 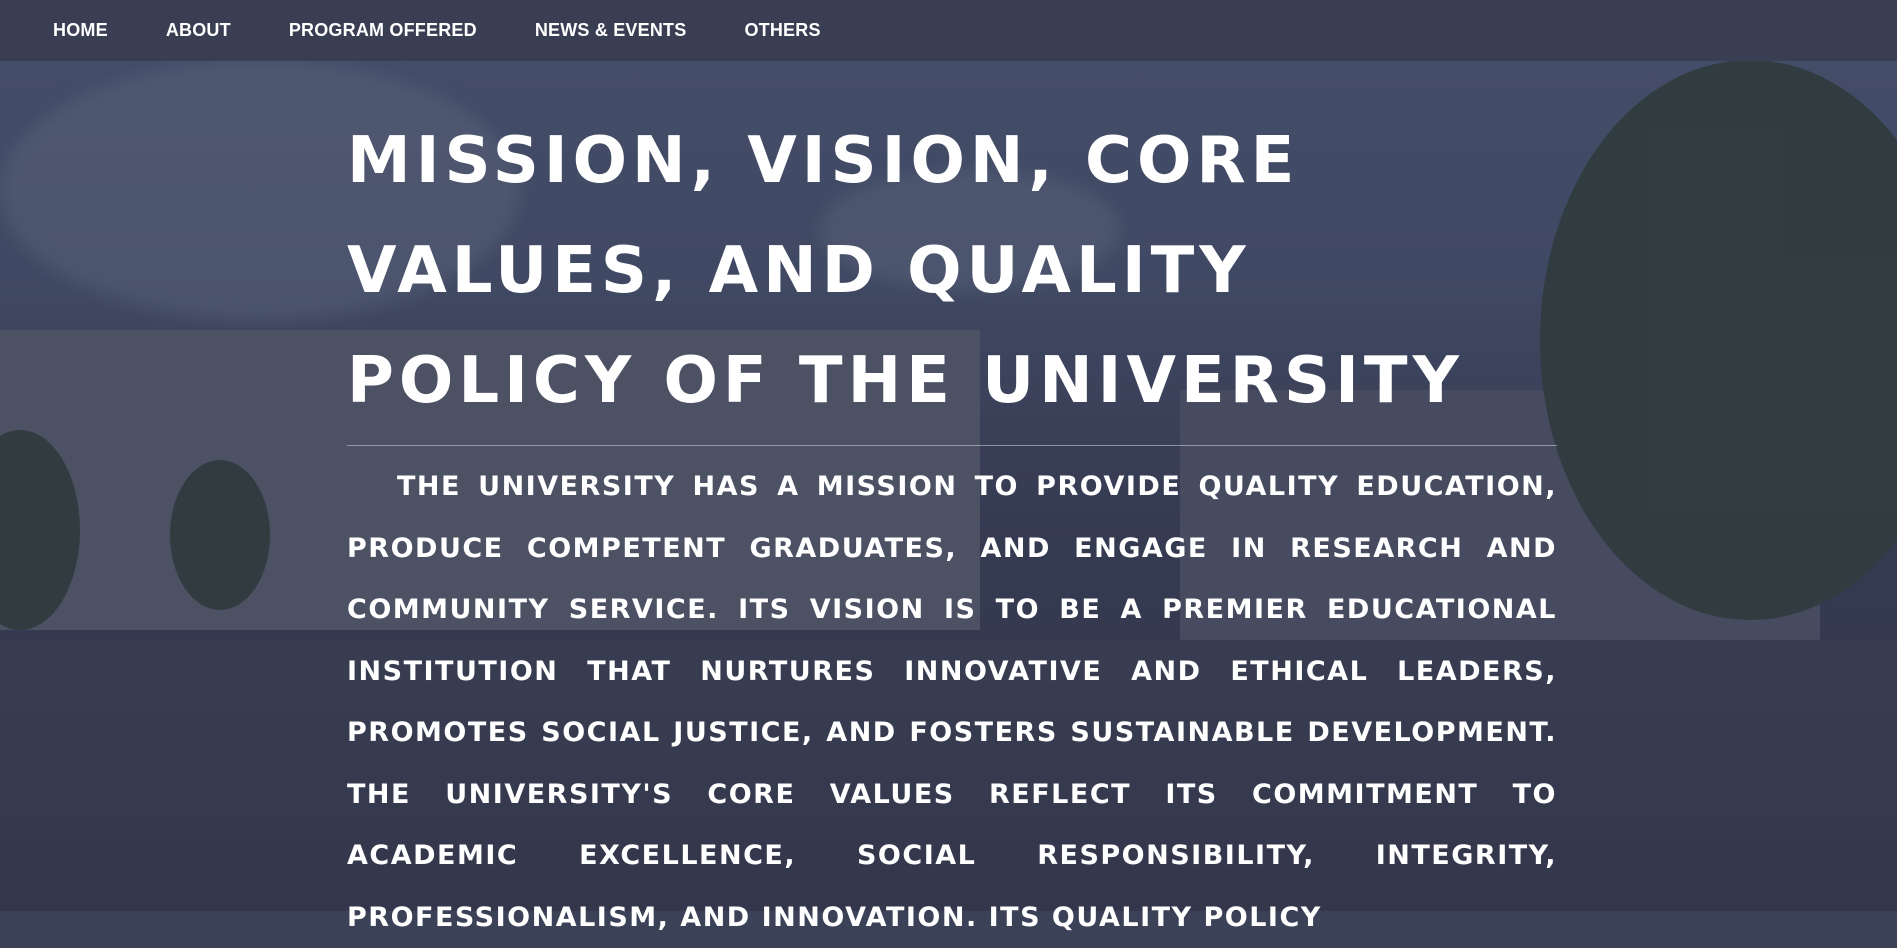 I want to click on nav-others: OTHERS, so click(x=782, y=30).